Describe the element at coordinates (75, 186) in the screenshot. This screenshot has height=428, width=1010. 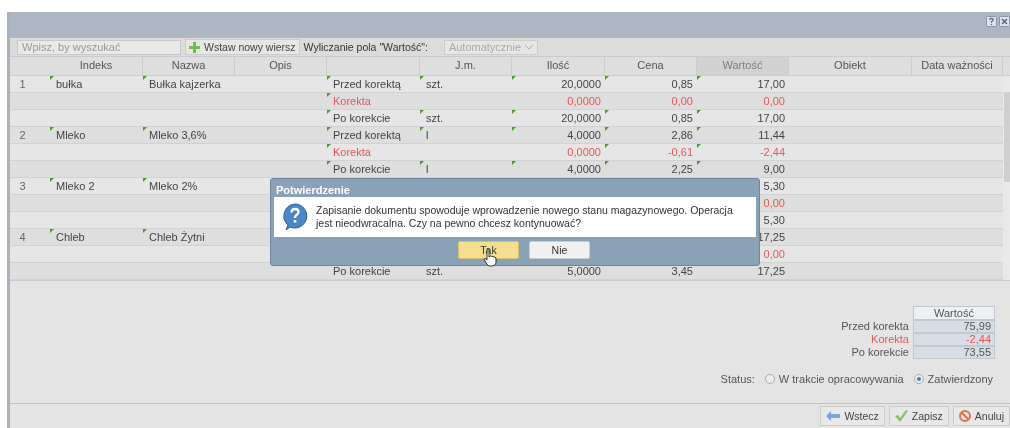
I see `table-cell-text: Mleko 2` at that location.